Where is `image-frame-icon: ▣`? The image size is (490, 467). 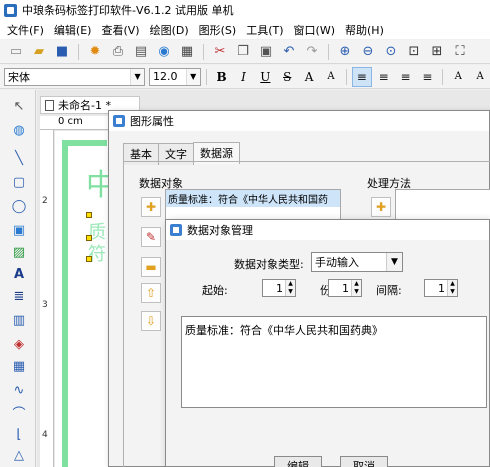 image-frame-icon: ▣ is located at coordinates (19, 230).